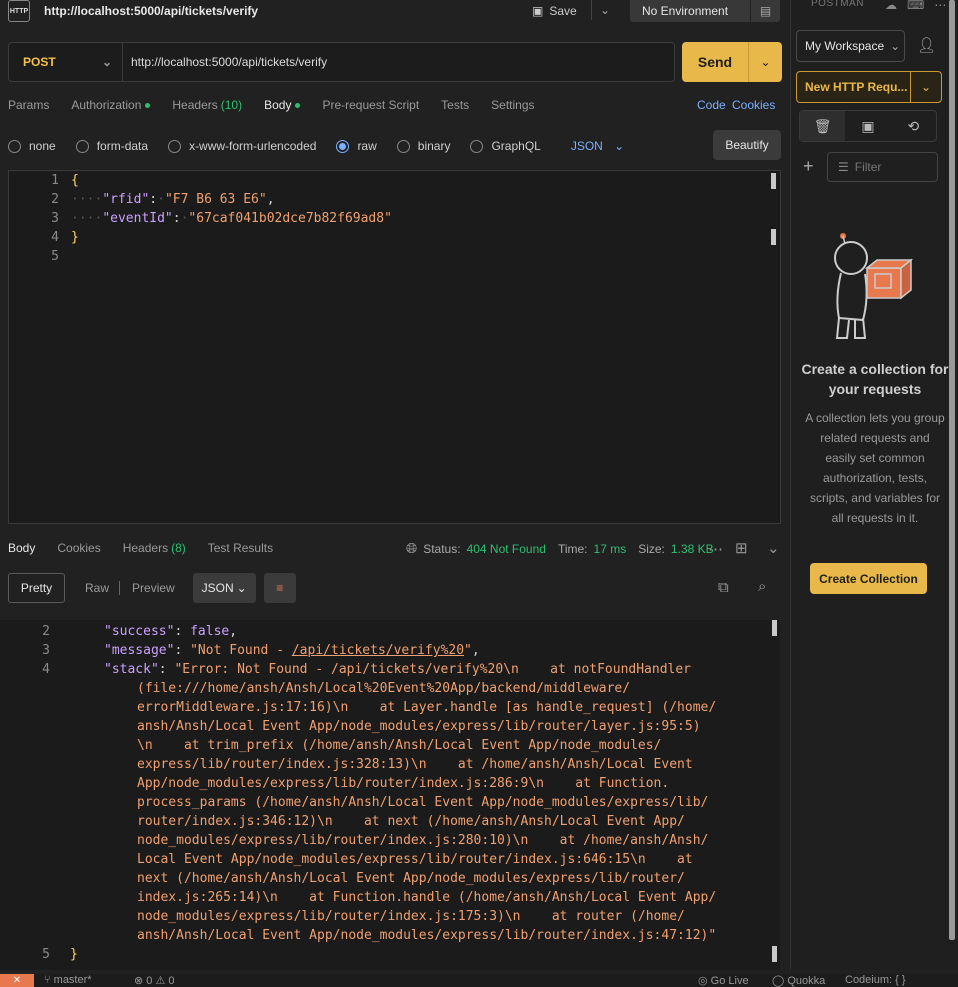  I want to click on response-tab-cookies: Cookies, so click(78, 548).